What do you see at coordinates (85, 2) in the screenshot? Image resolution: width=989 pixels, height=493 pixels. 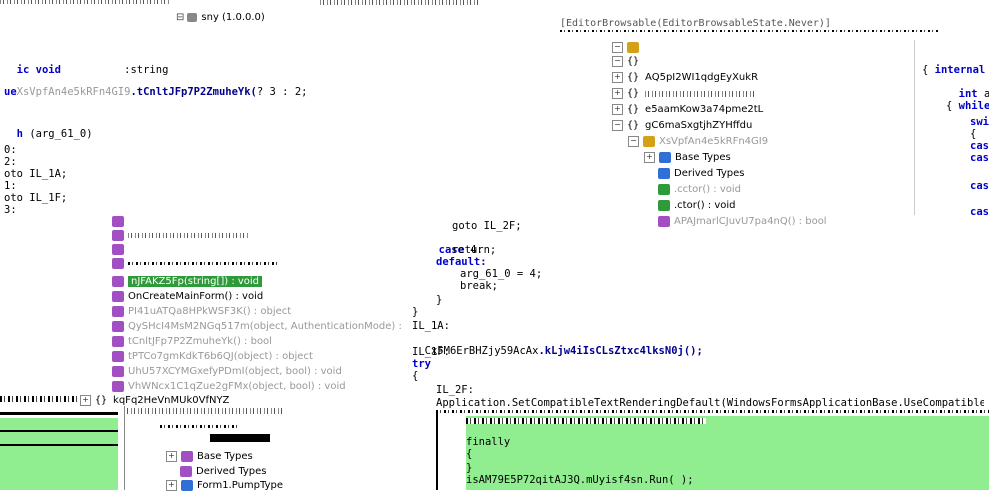 I see `top-glitch-bar-left` at bounding box center [85, 2].